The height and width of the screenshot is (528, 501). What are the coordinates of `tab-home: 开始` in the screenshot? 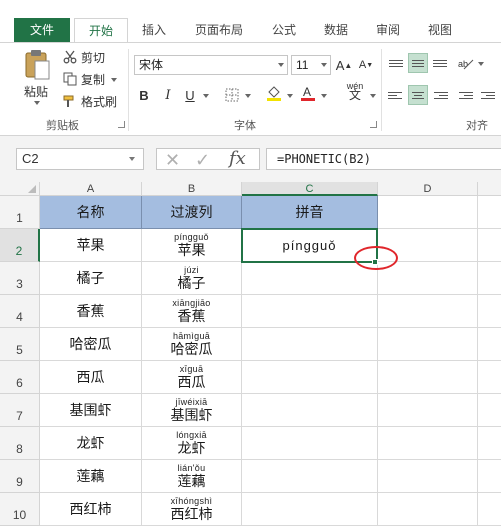 It's located at (101, 31).